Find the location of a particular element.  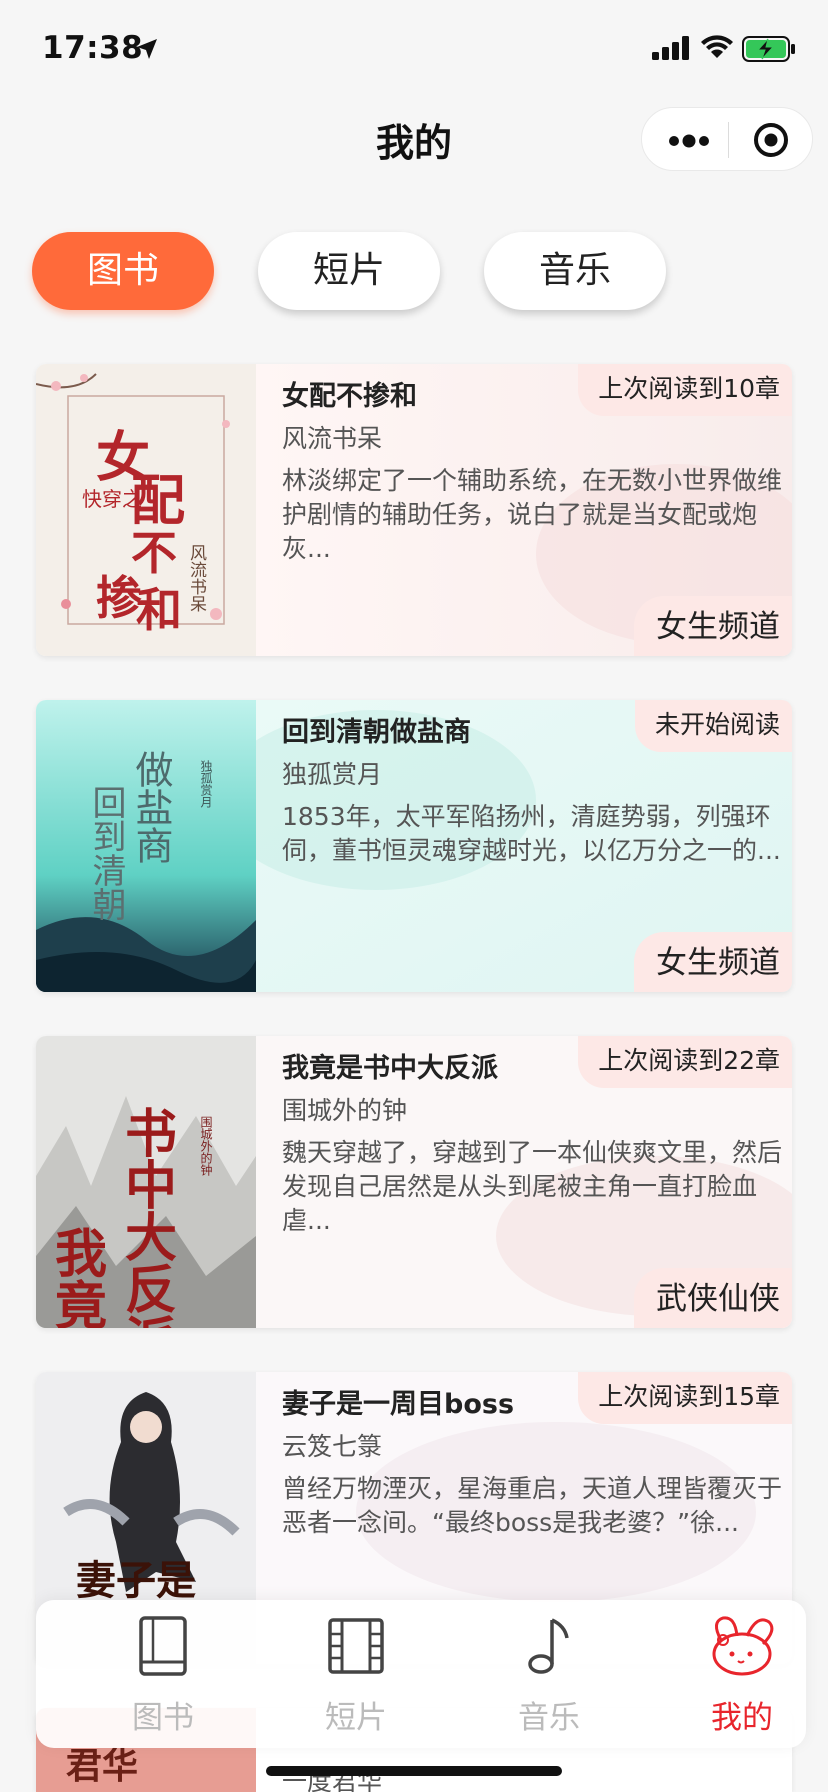

rabbit-mascot-icon is located at coordinates (743, 1646).